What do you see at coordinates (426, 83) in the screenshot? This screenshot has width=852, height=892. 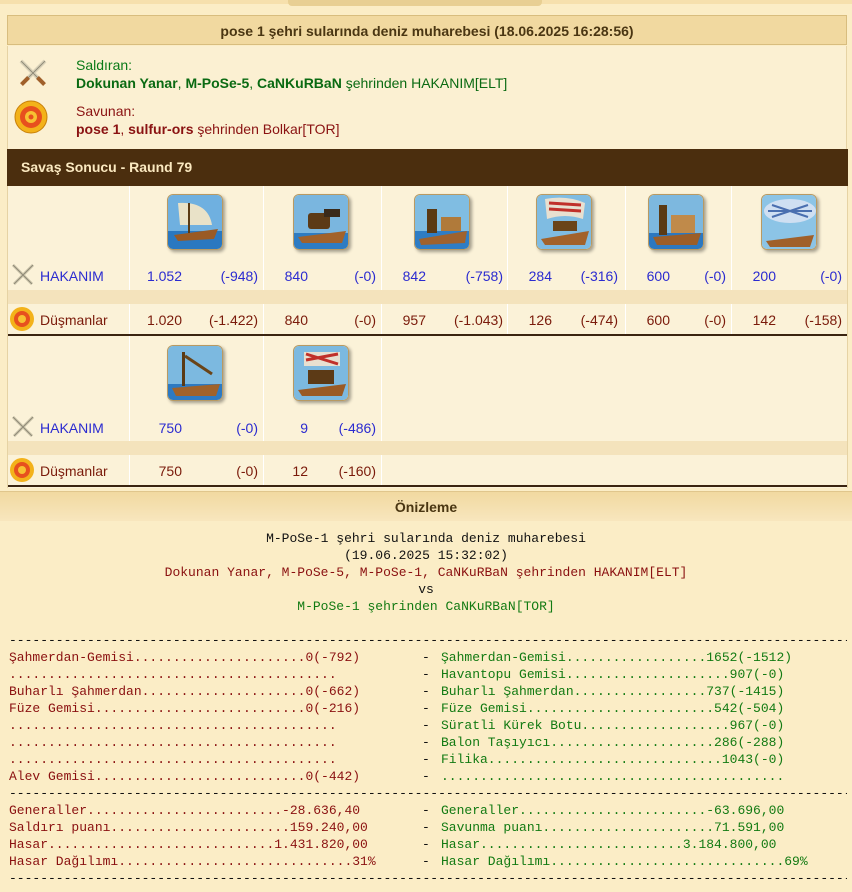 I see `attacker-suffix: şehrinden HAKANIM[ELT]` at bounding box center [426, 83].